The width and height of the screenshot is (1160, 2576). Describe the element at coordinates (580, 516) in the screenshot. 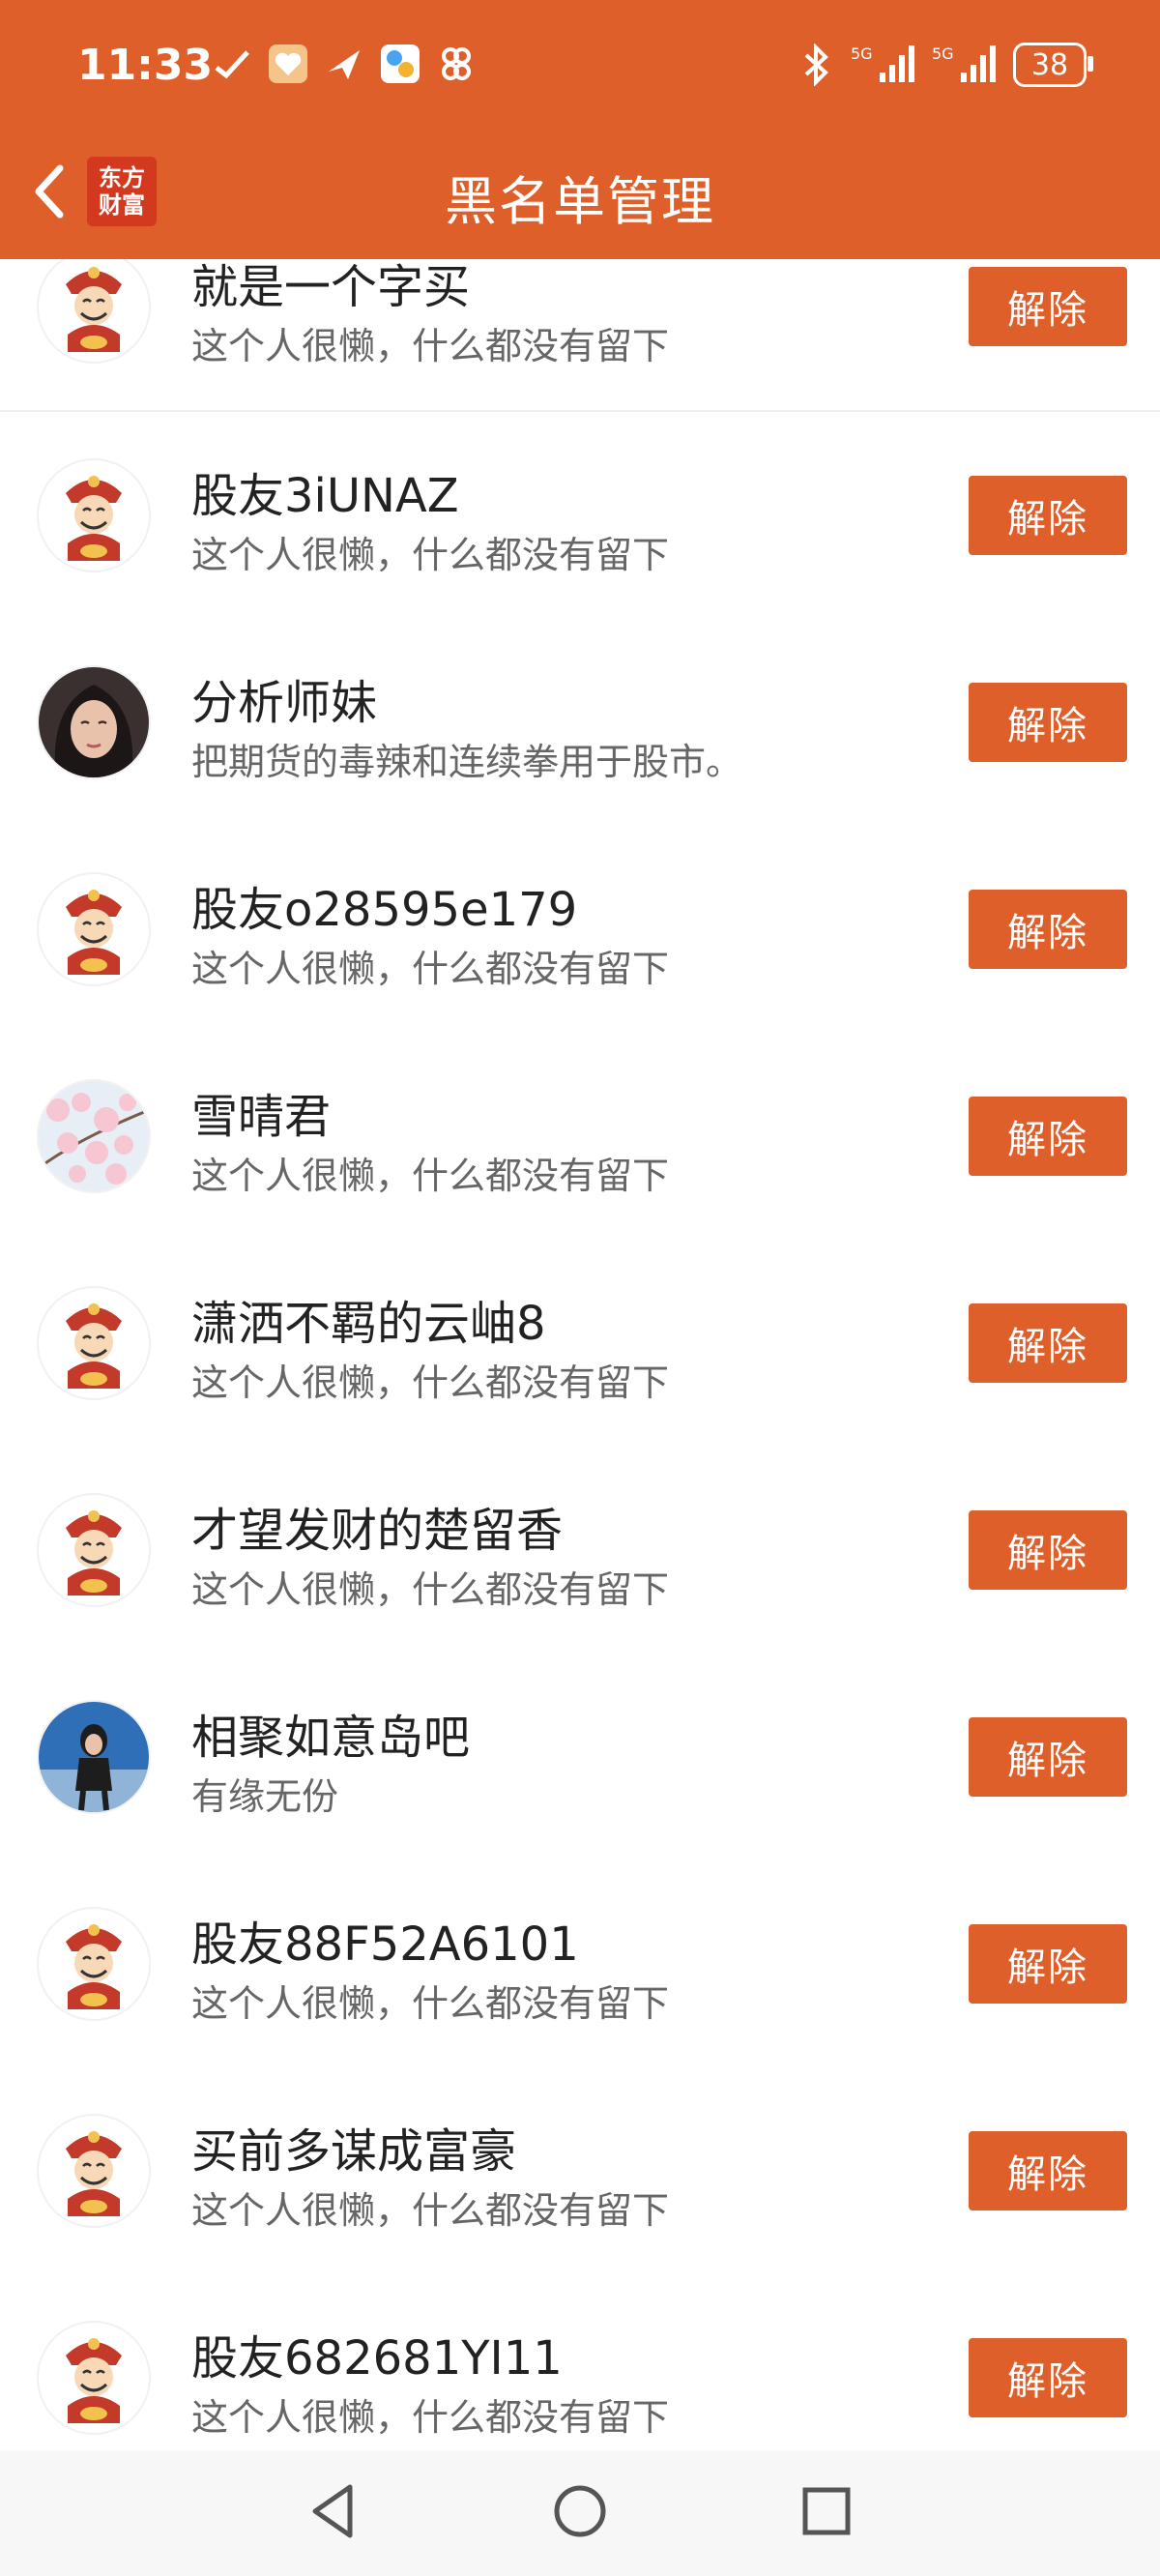

I see `list-item: 股友3iUNAZ 这个人很懒，什么都没有留下 解除` at that location.